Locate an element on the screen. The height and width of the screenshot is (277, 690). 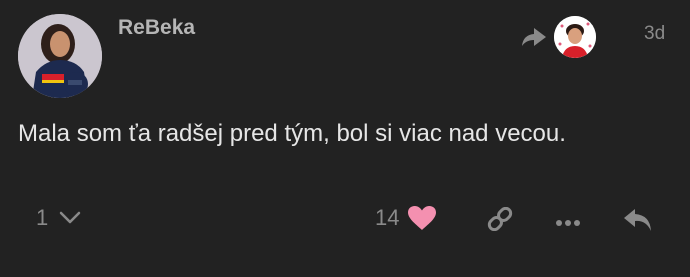
more-actions-button is located at coordinates (568, 223).